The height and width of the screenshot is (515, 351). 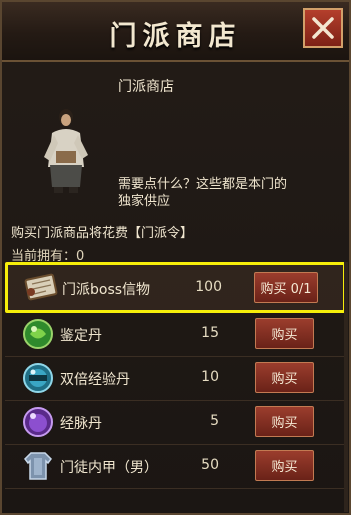 What do you see at coordinates (210, 377) in the screenshot?
I see `item-price: 10` at bounding box center [210, 377].